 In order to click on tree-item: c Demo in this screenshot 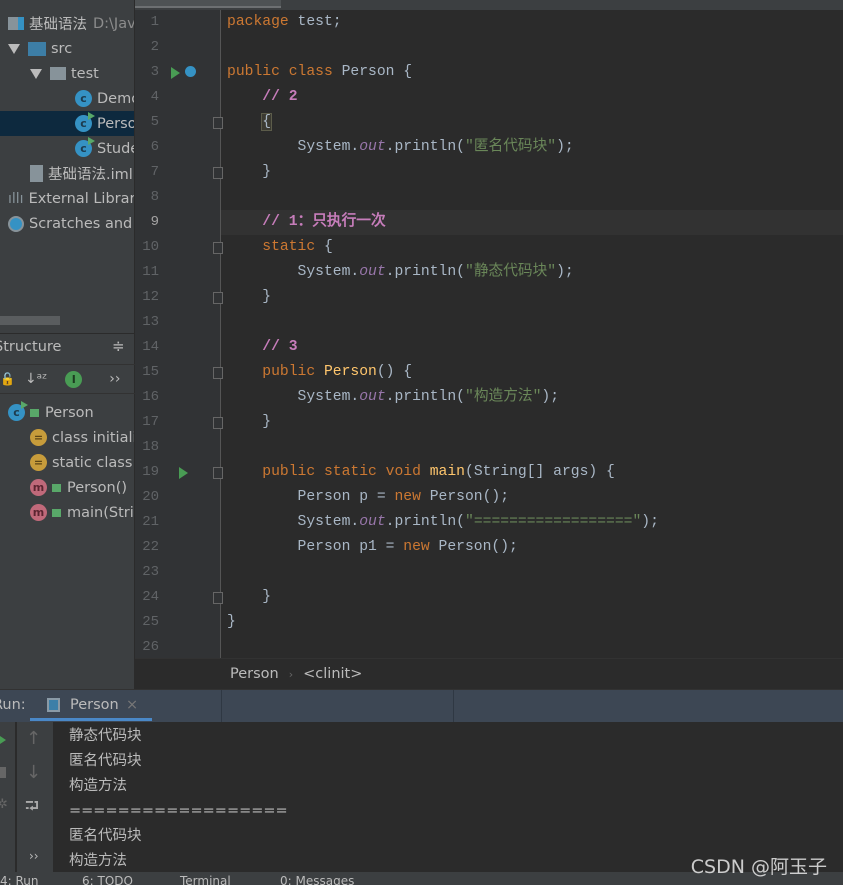, I will do `click(67, 98)`.